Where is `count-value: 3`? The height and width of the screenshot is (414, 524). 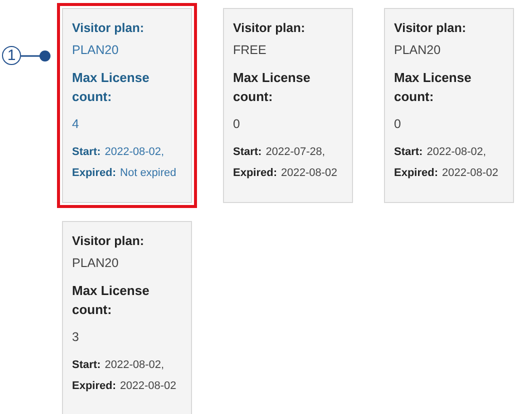
count-value: 3 is located at coordinates (75, 337).